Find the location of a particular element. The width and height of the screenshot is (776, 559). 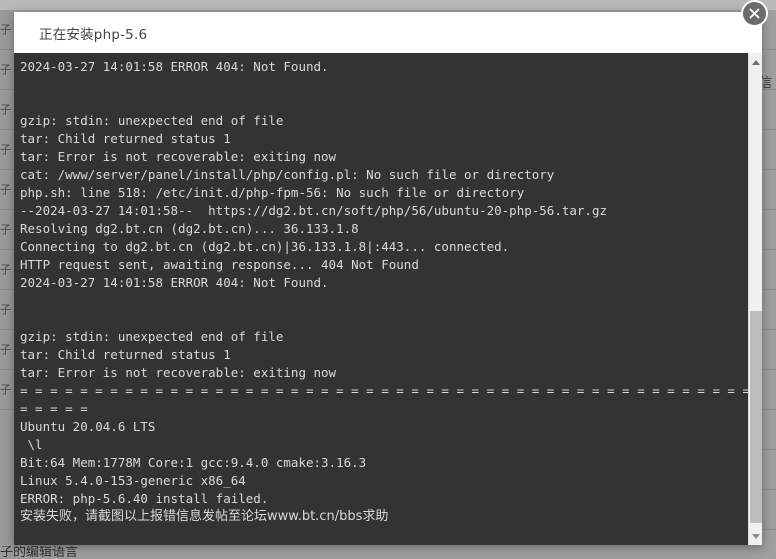

chevron-up-icon is located at coordinates (756, 62).